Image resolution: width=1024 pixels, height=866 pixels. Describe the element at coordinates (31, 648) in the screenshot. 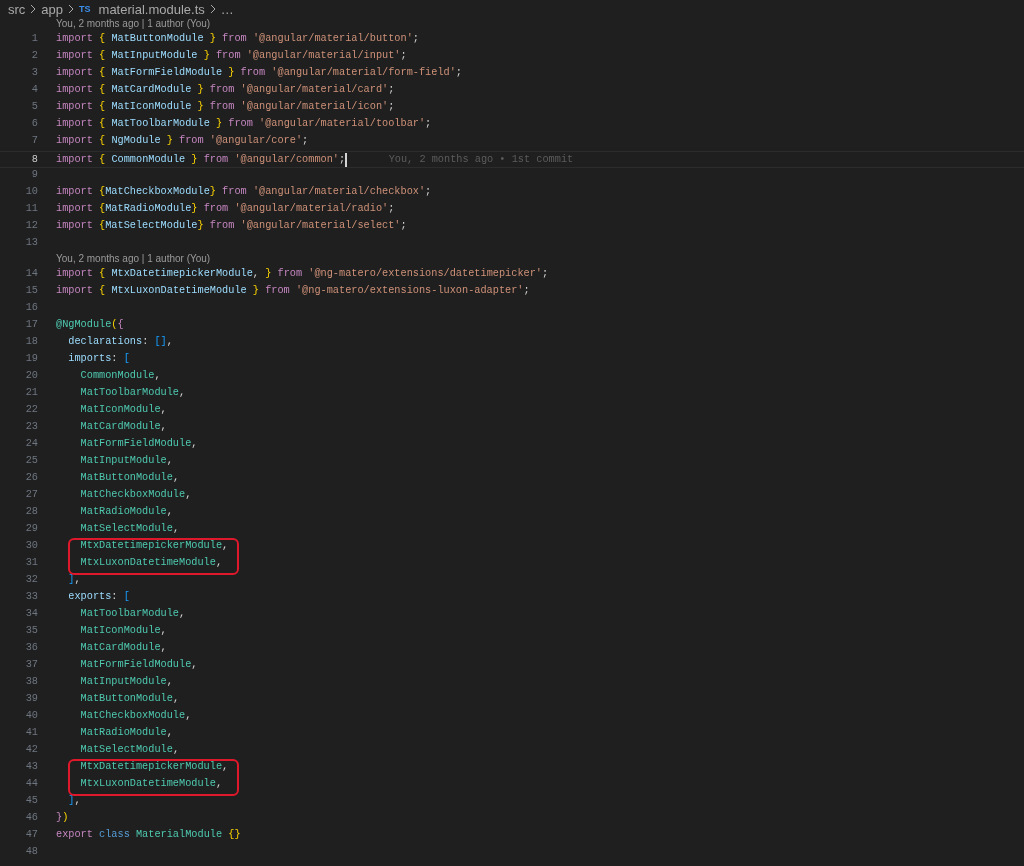

I see `line-number: 36` at that location.